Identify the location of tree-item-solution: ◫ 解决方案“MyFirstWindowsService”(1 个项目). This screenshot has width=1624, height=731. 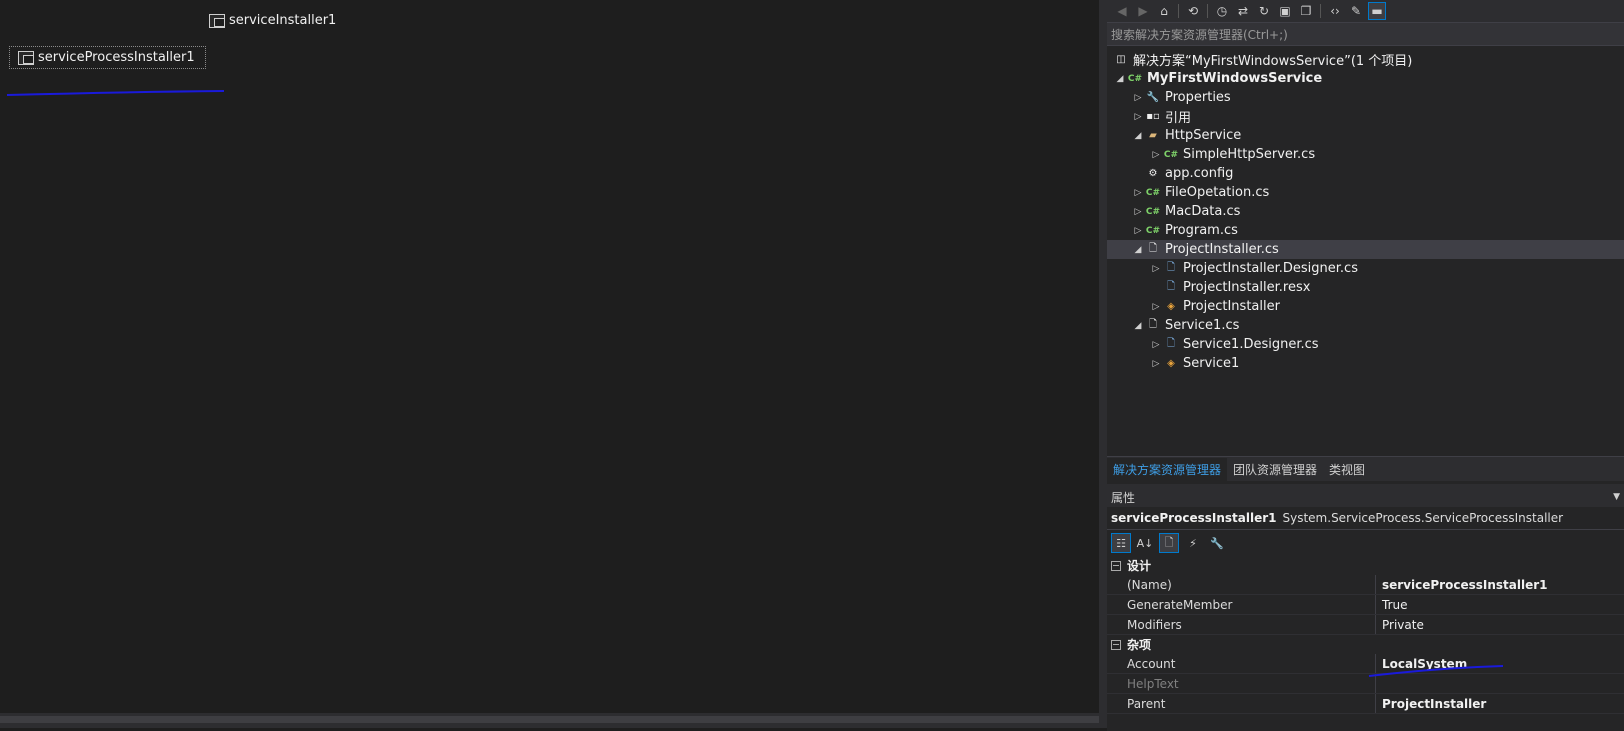
(1365, 59).